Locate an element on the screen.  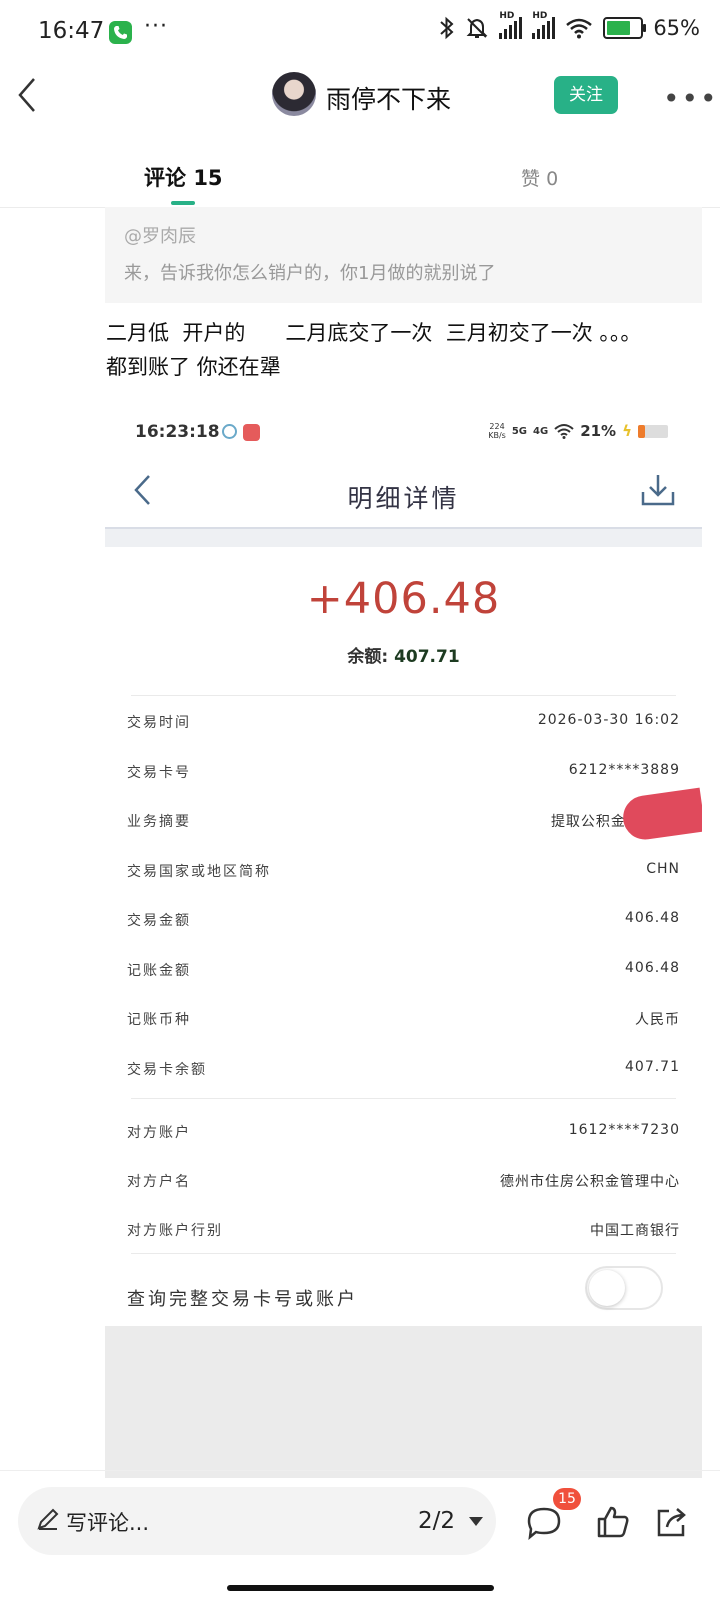
home-indicator is located at coordinates (360, 1588).